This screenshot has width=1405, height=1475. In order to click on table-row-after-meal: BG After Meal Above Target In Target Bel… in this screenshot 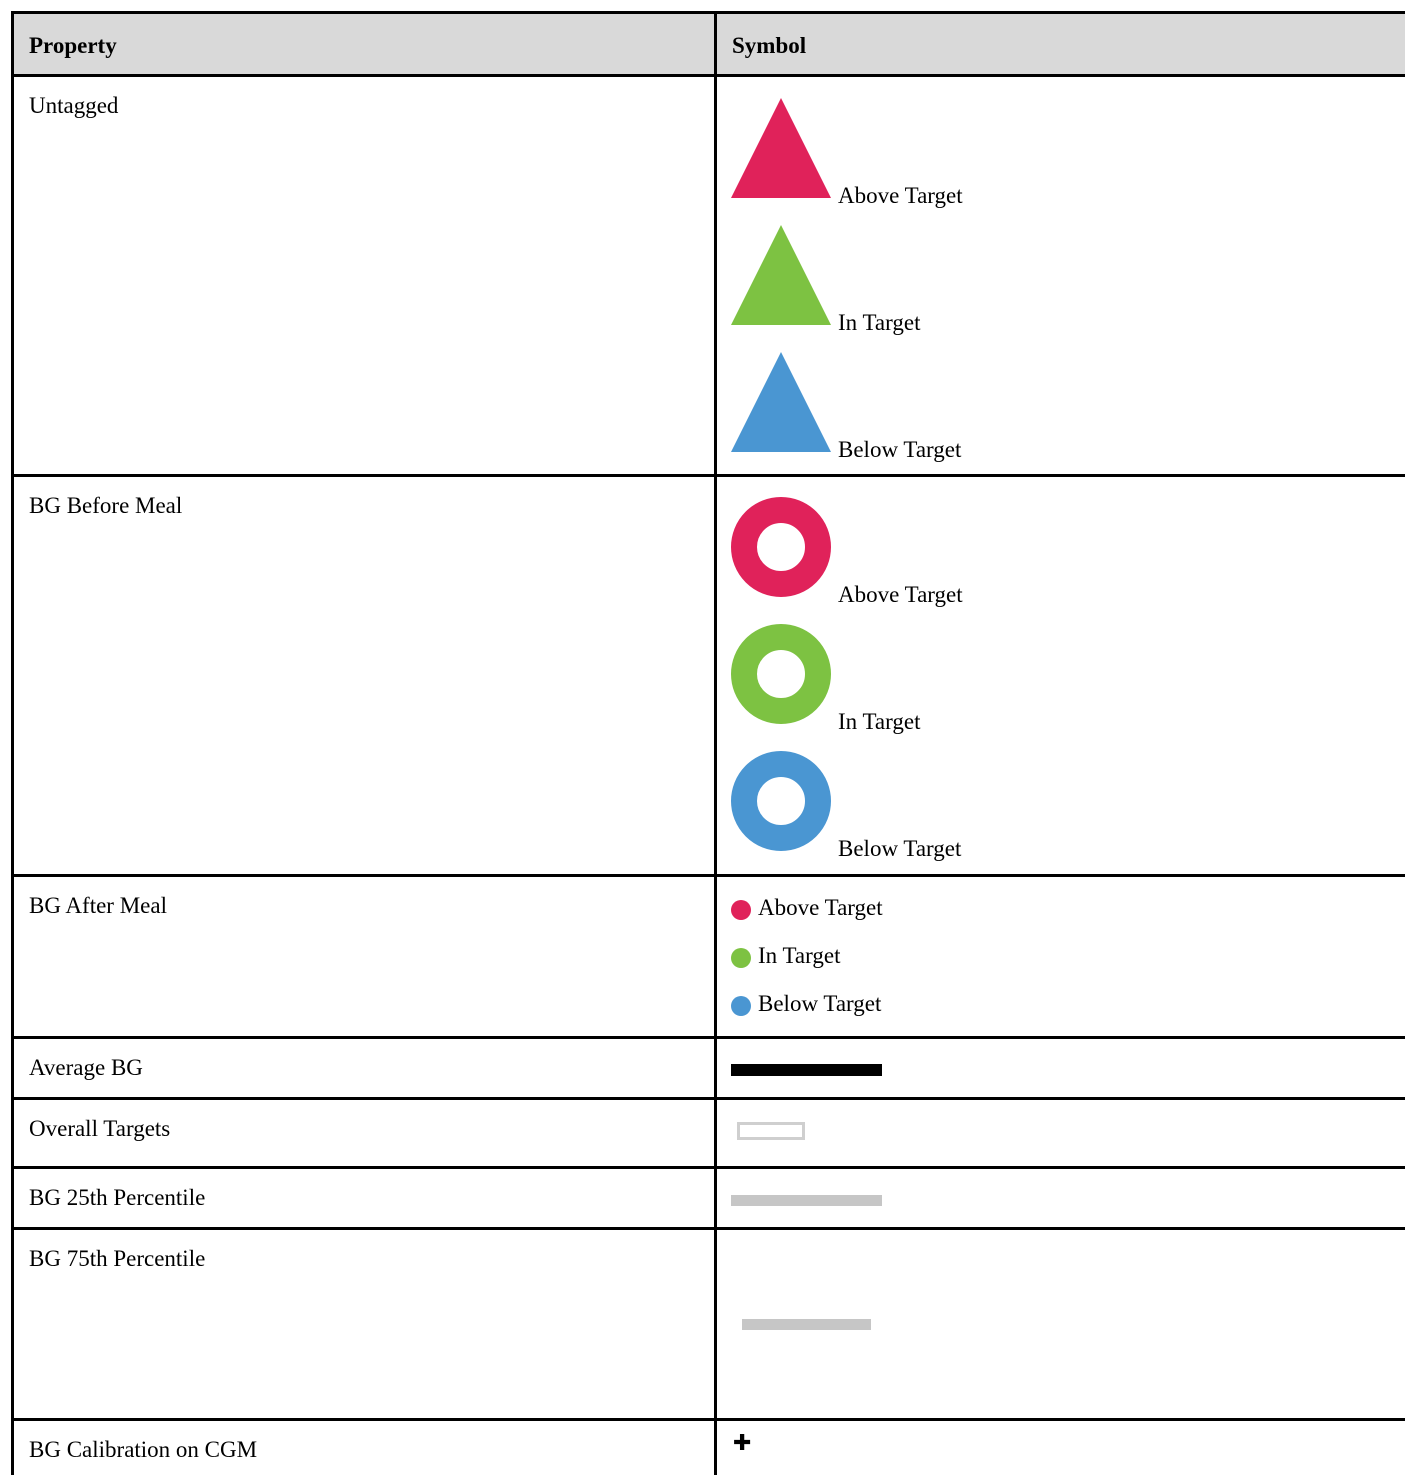, I will do `click(708, 956)`.